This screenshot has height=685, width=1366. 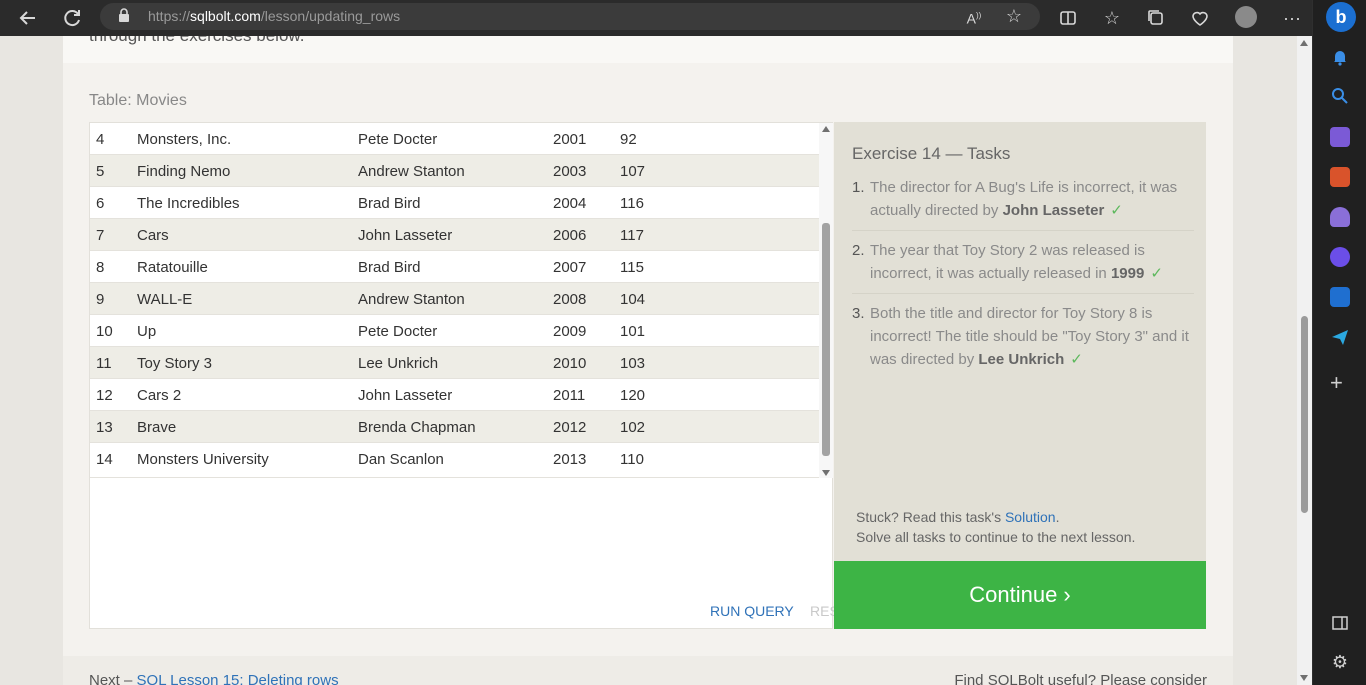 I want to click on search-icon, so click(x=1340, y=96).